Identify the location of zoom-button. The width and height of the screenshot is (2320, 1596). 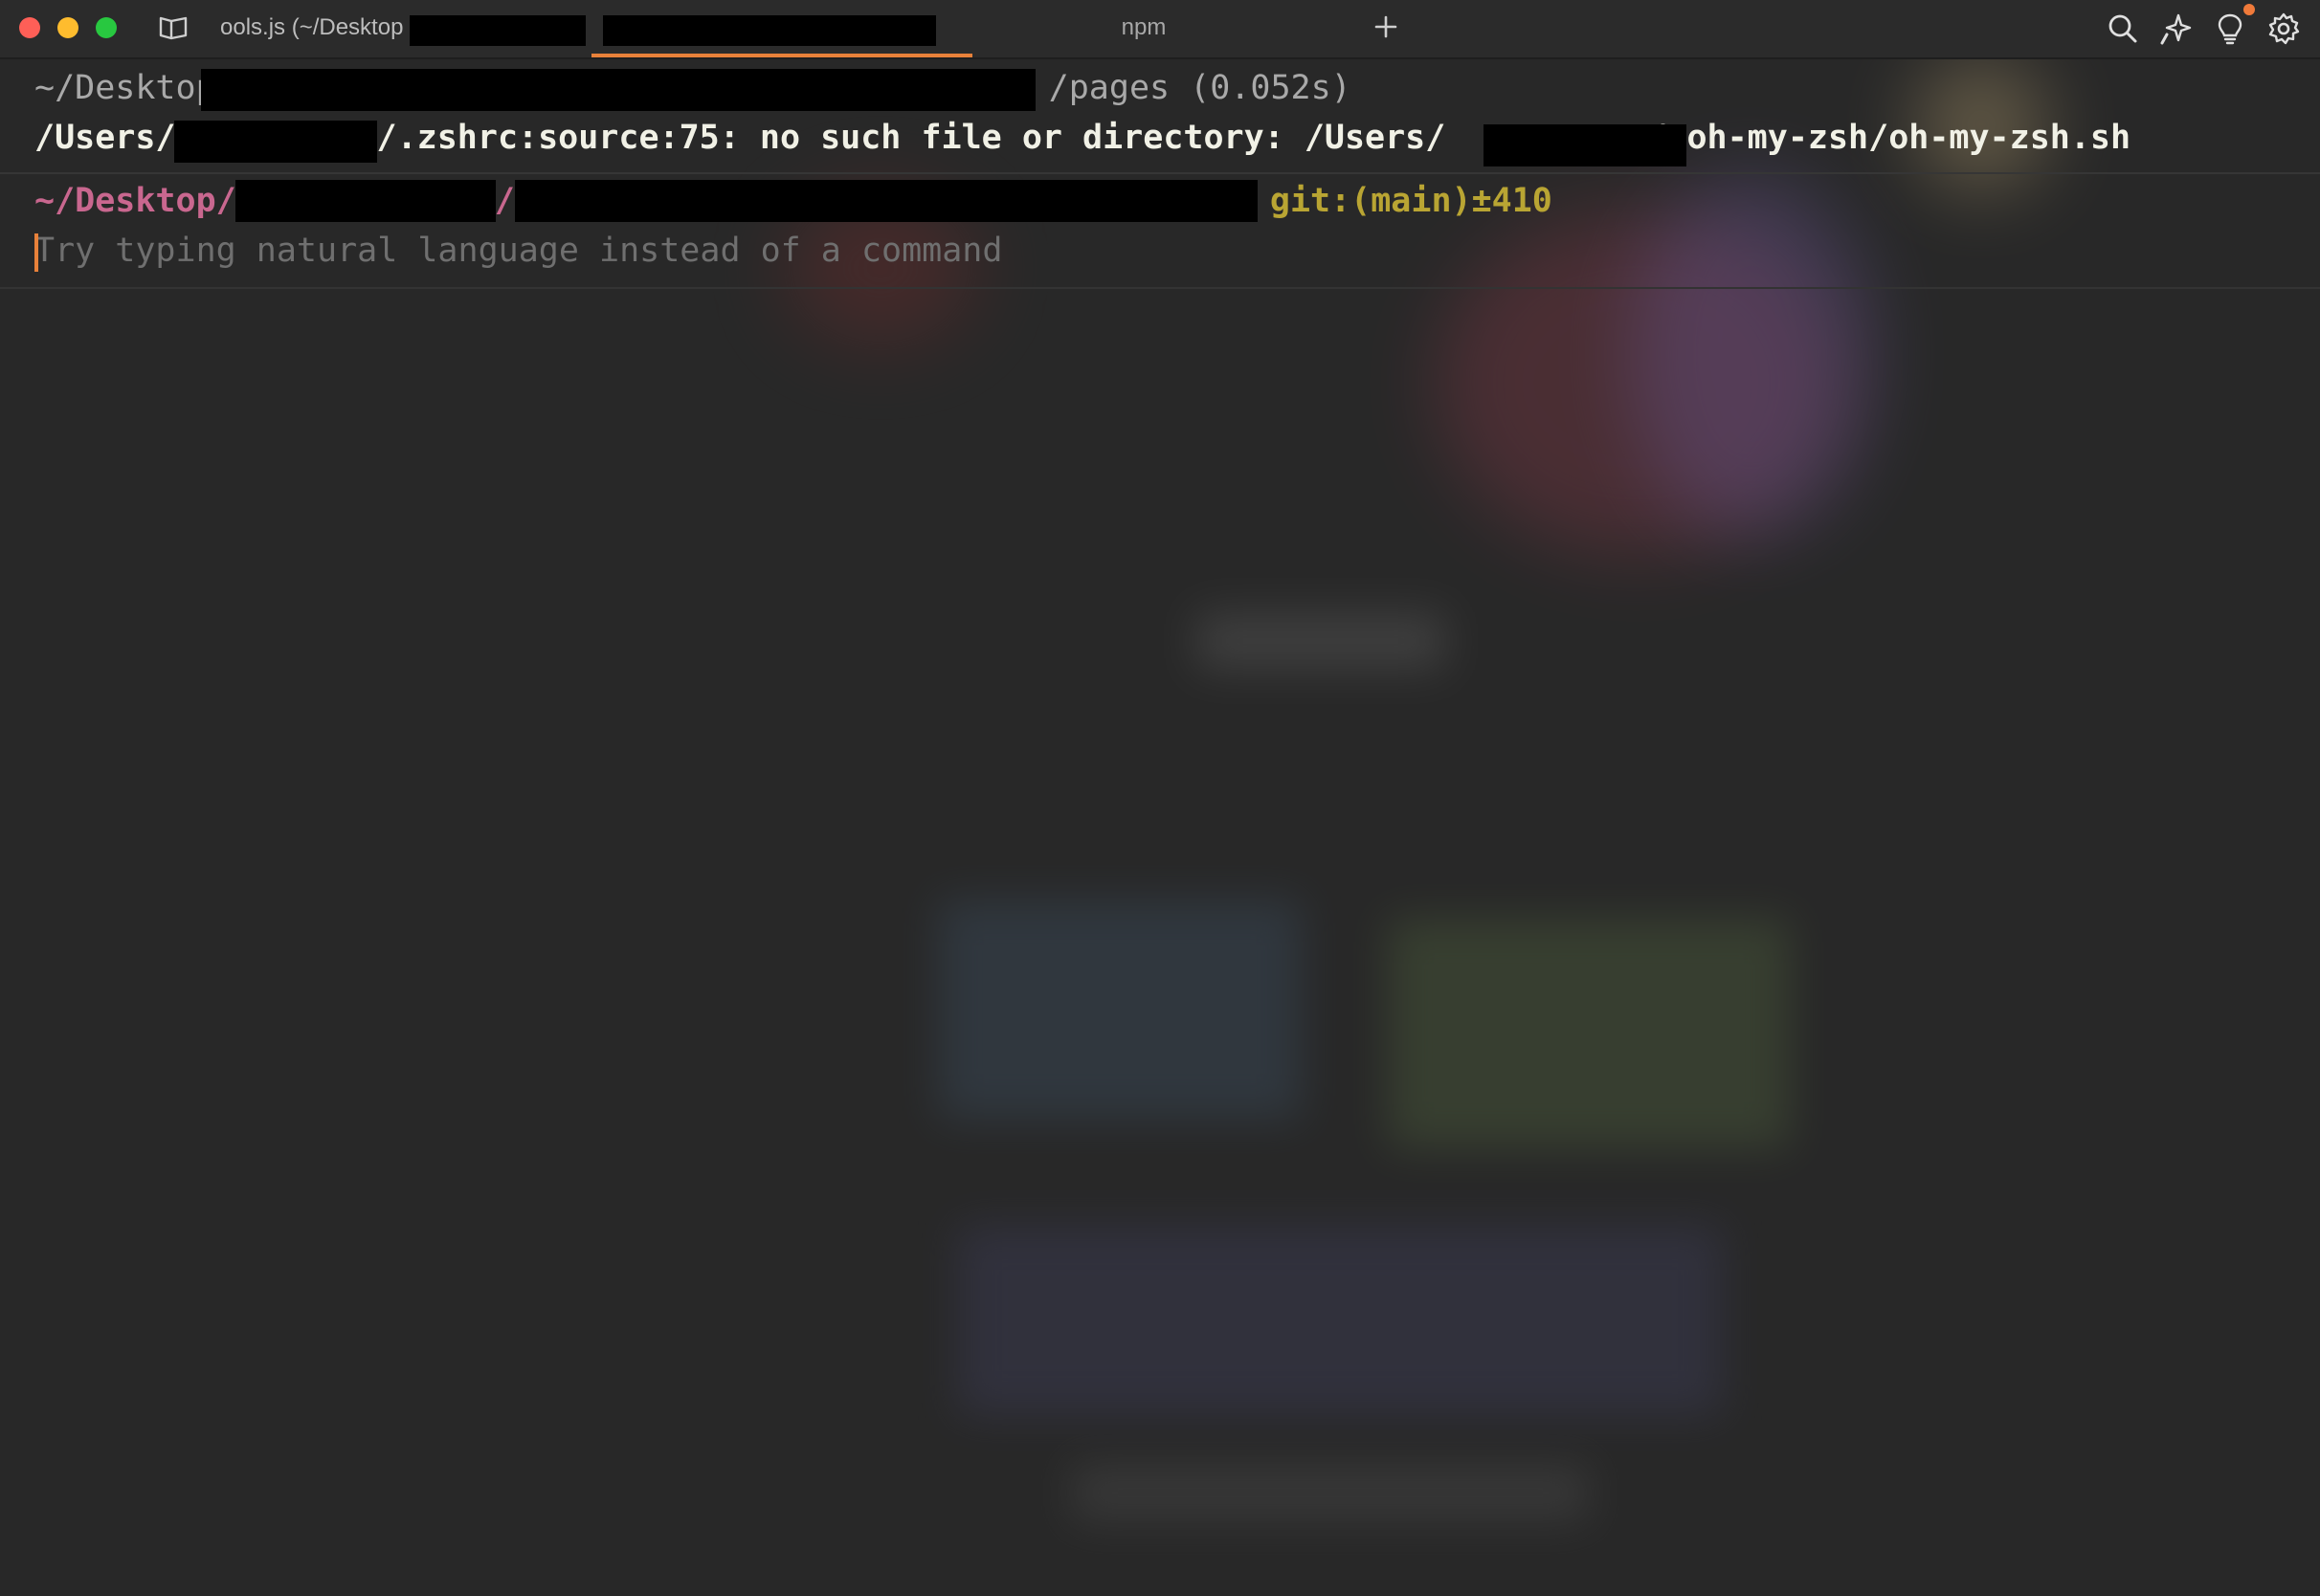
(106, 28).